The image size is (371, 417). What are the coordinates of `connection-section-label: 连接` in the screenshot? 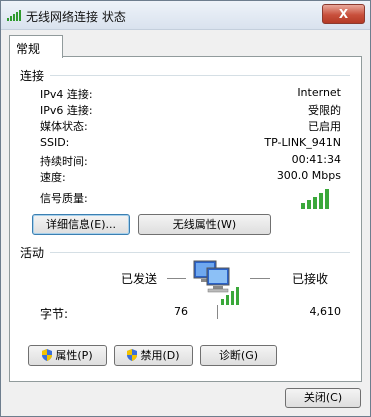 It's located at (32, 75).